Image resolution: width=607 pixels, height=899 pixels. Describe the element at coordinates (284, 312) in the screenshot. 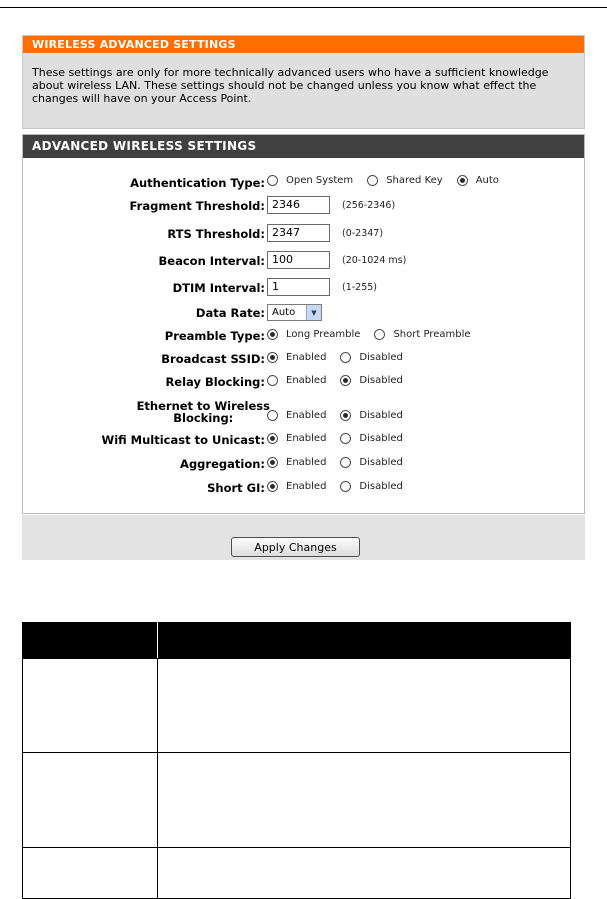

I see `data-rate-value: Auto` at that location.